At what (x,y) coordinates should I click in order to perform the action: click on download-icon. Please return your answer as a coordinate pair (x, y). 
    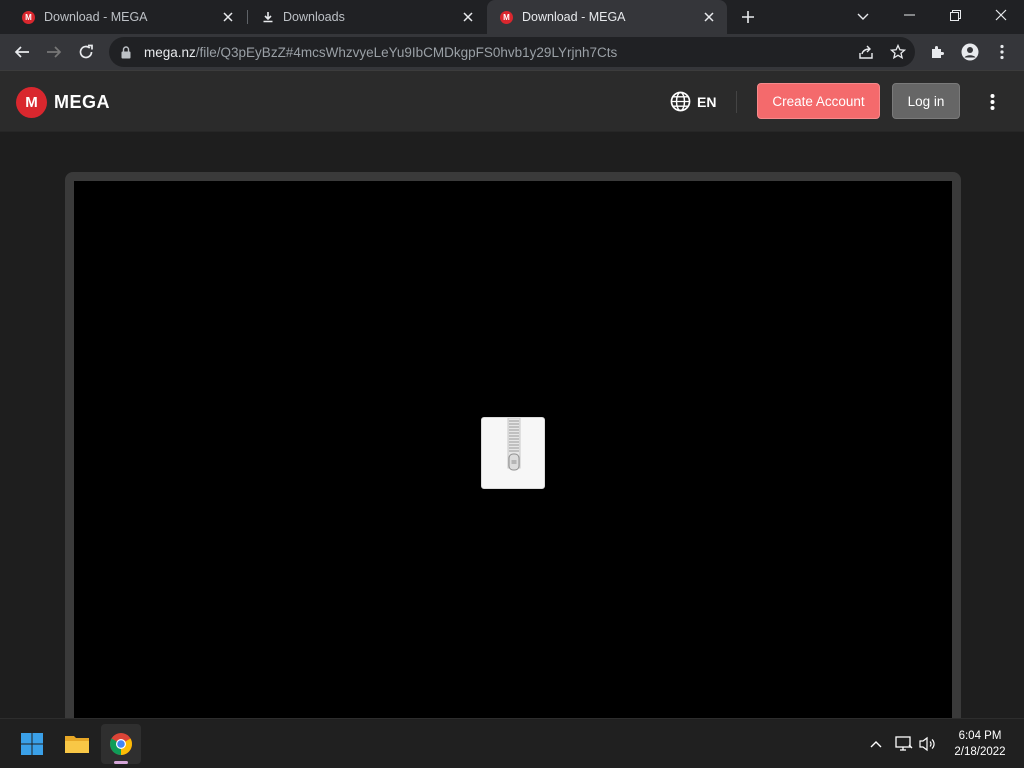
    Looking at the image, I should click on (267, 17).